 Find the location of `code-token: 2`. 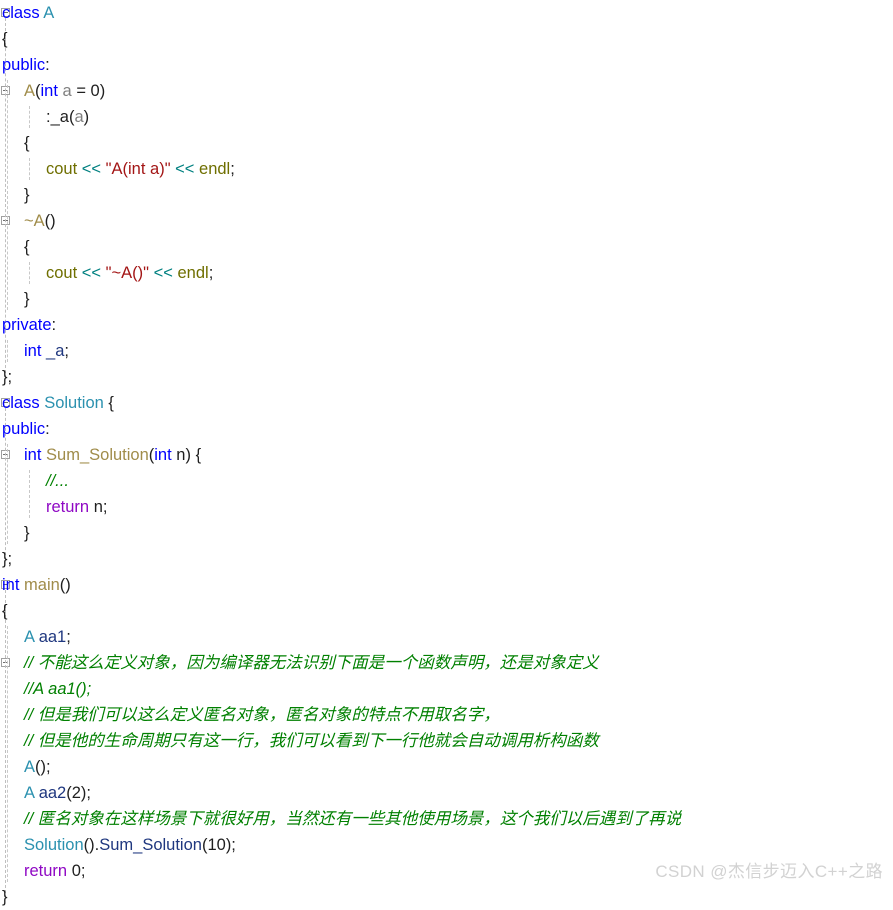

code-token: 2 is located at coordinates (76, 793).